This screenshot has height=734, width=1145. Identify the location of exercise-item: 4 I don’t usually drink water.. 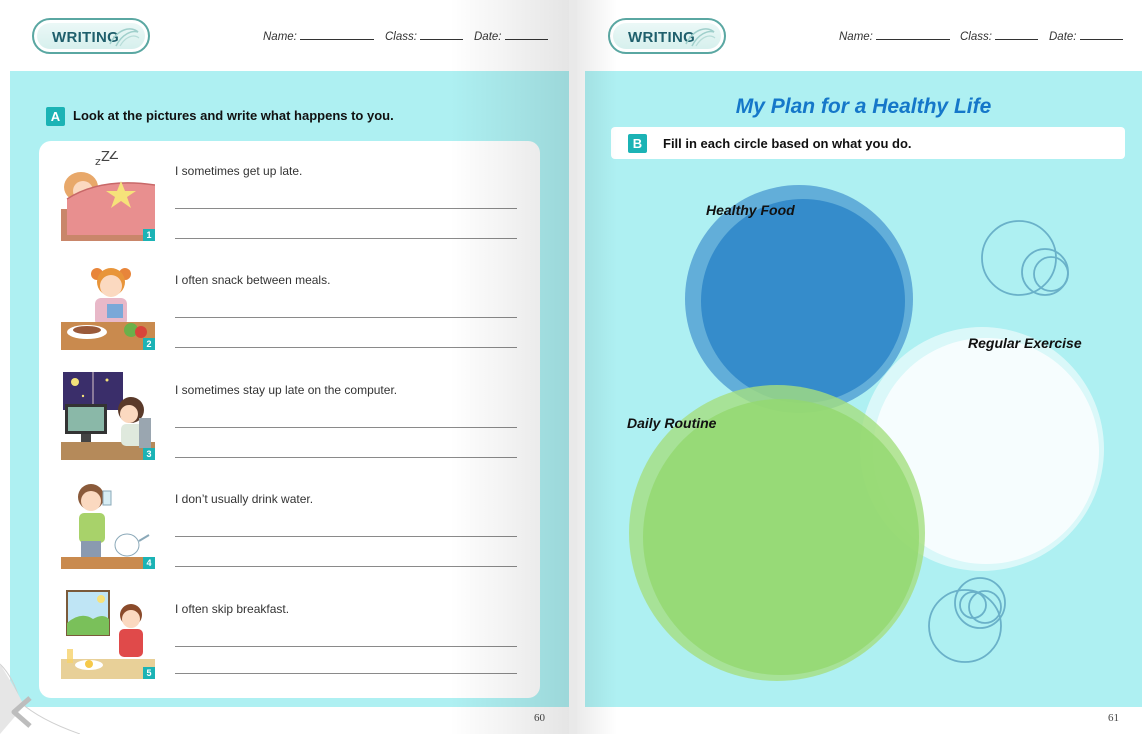
(289, 529).